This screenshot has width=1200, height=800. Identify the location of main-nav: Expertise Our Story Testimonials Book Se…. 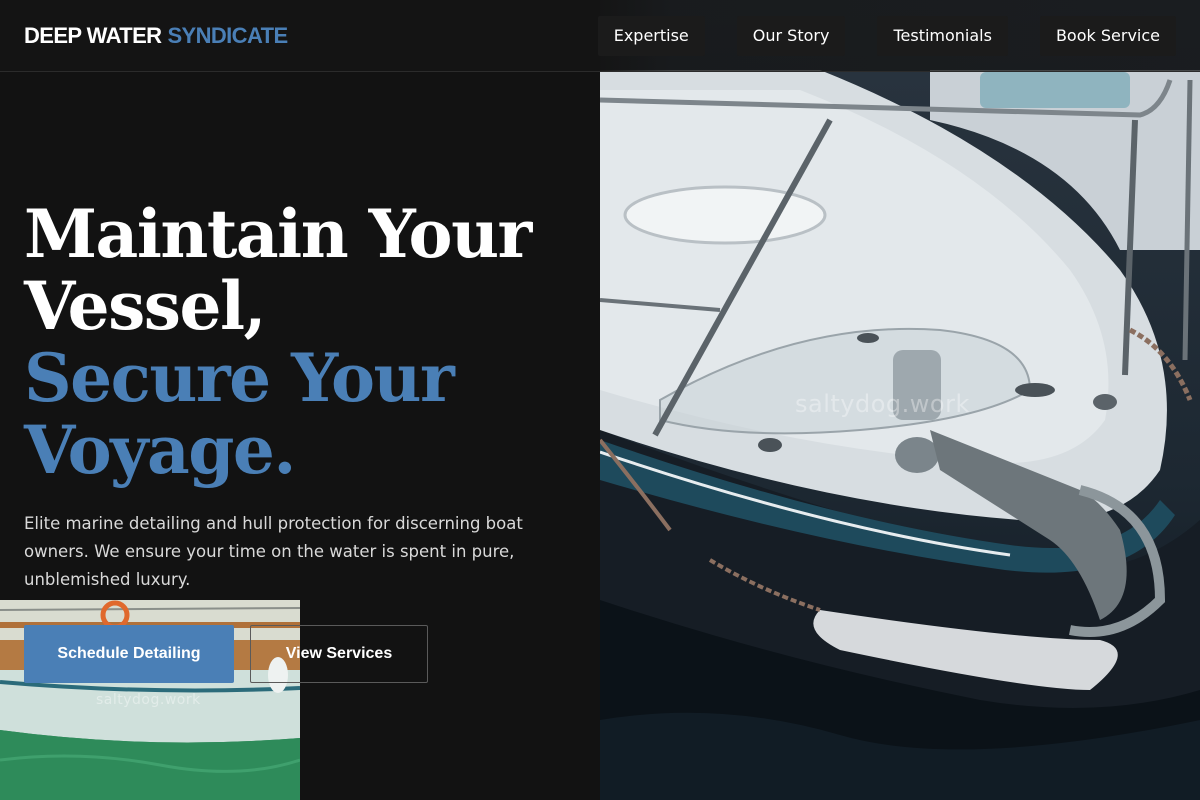
(886, 35).